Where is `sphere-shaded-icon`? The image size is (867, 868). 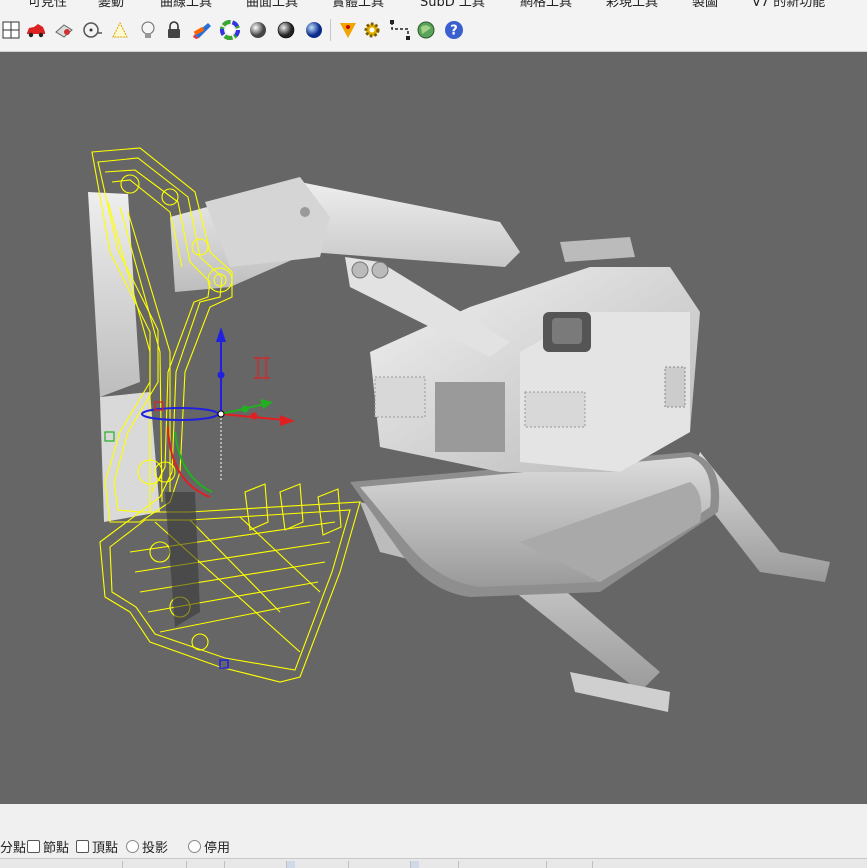 sphere-shaded-icon is located at coordinates (286, 30).